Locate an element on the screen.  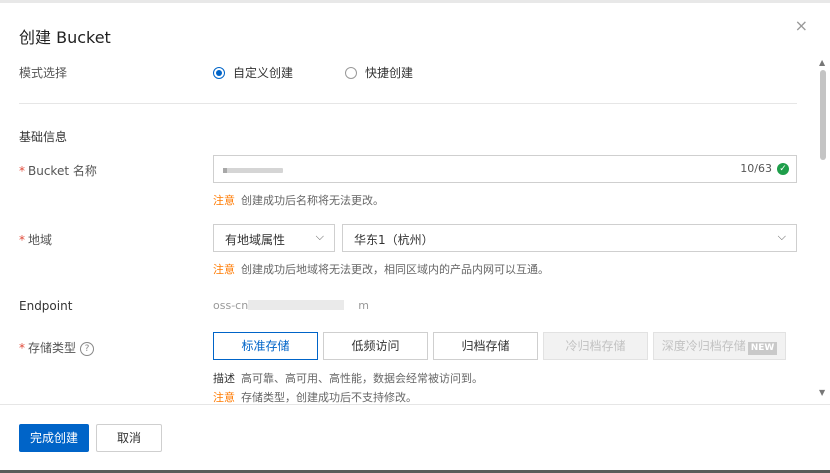
new-badge: NEW is located at coordinates (762, 348).